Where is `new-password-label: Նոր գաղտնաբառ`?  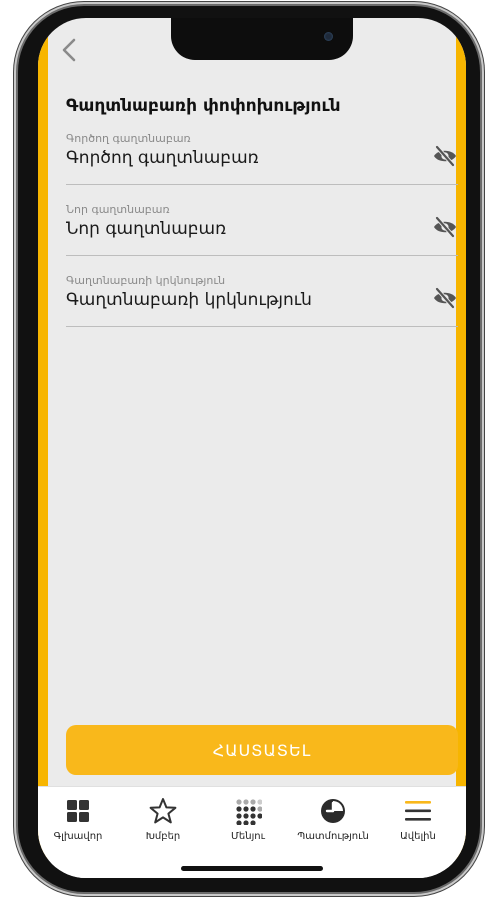
new-password-label: Նոր գաղտնաբառ is located at coordinates (118, 209).